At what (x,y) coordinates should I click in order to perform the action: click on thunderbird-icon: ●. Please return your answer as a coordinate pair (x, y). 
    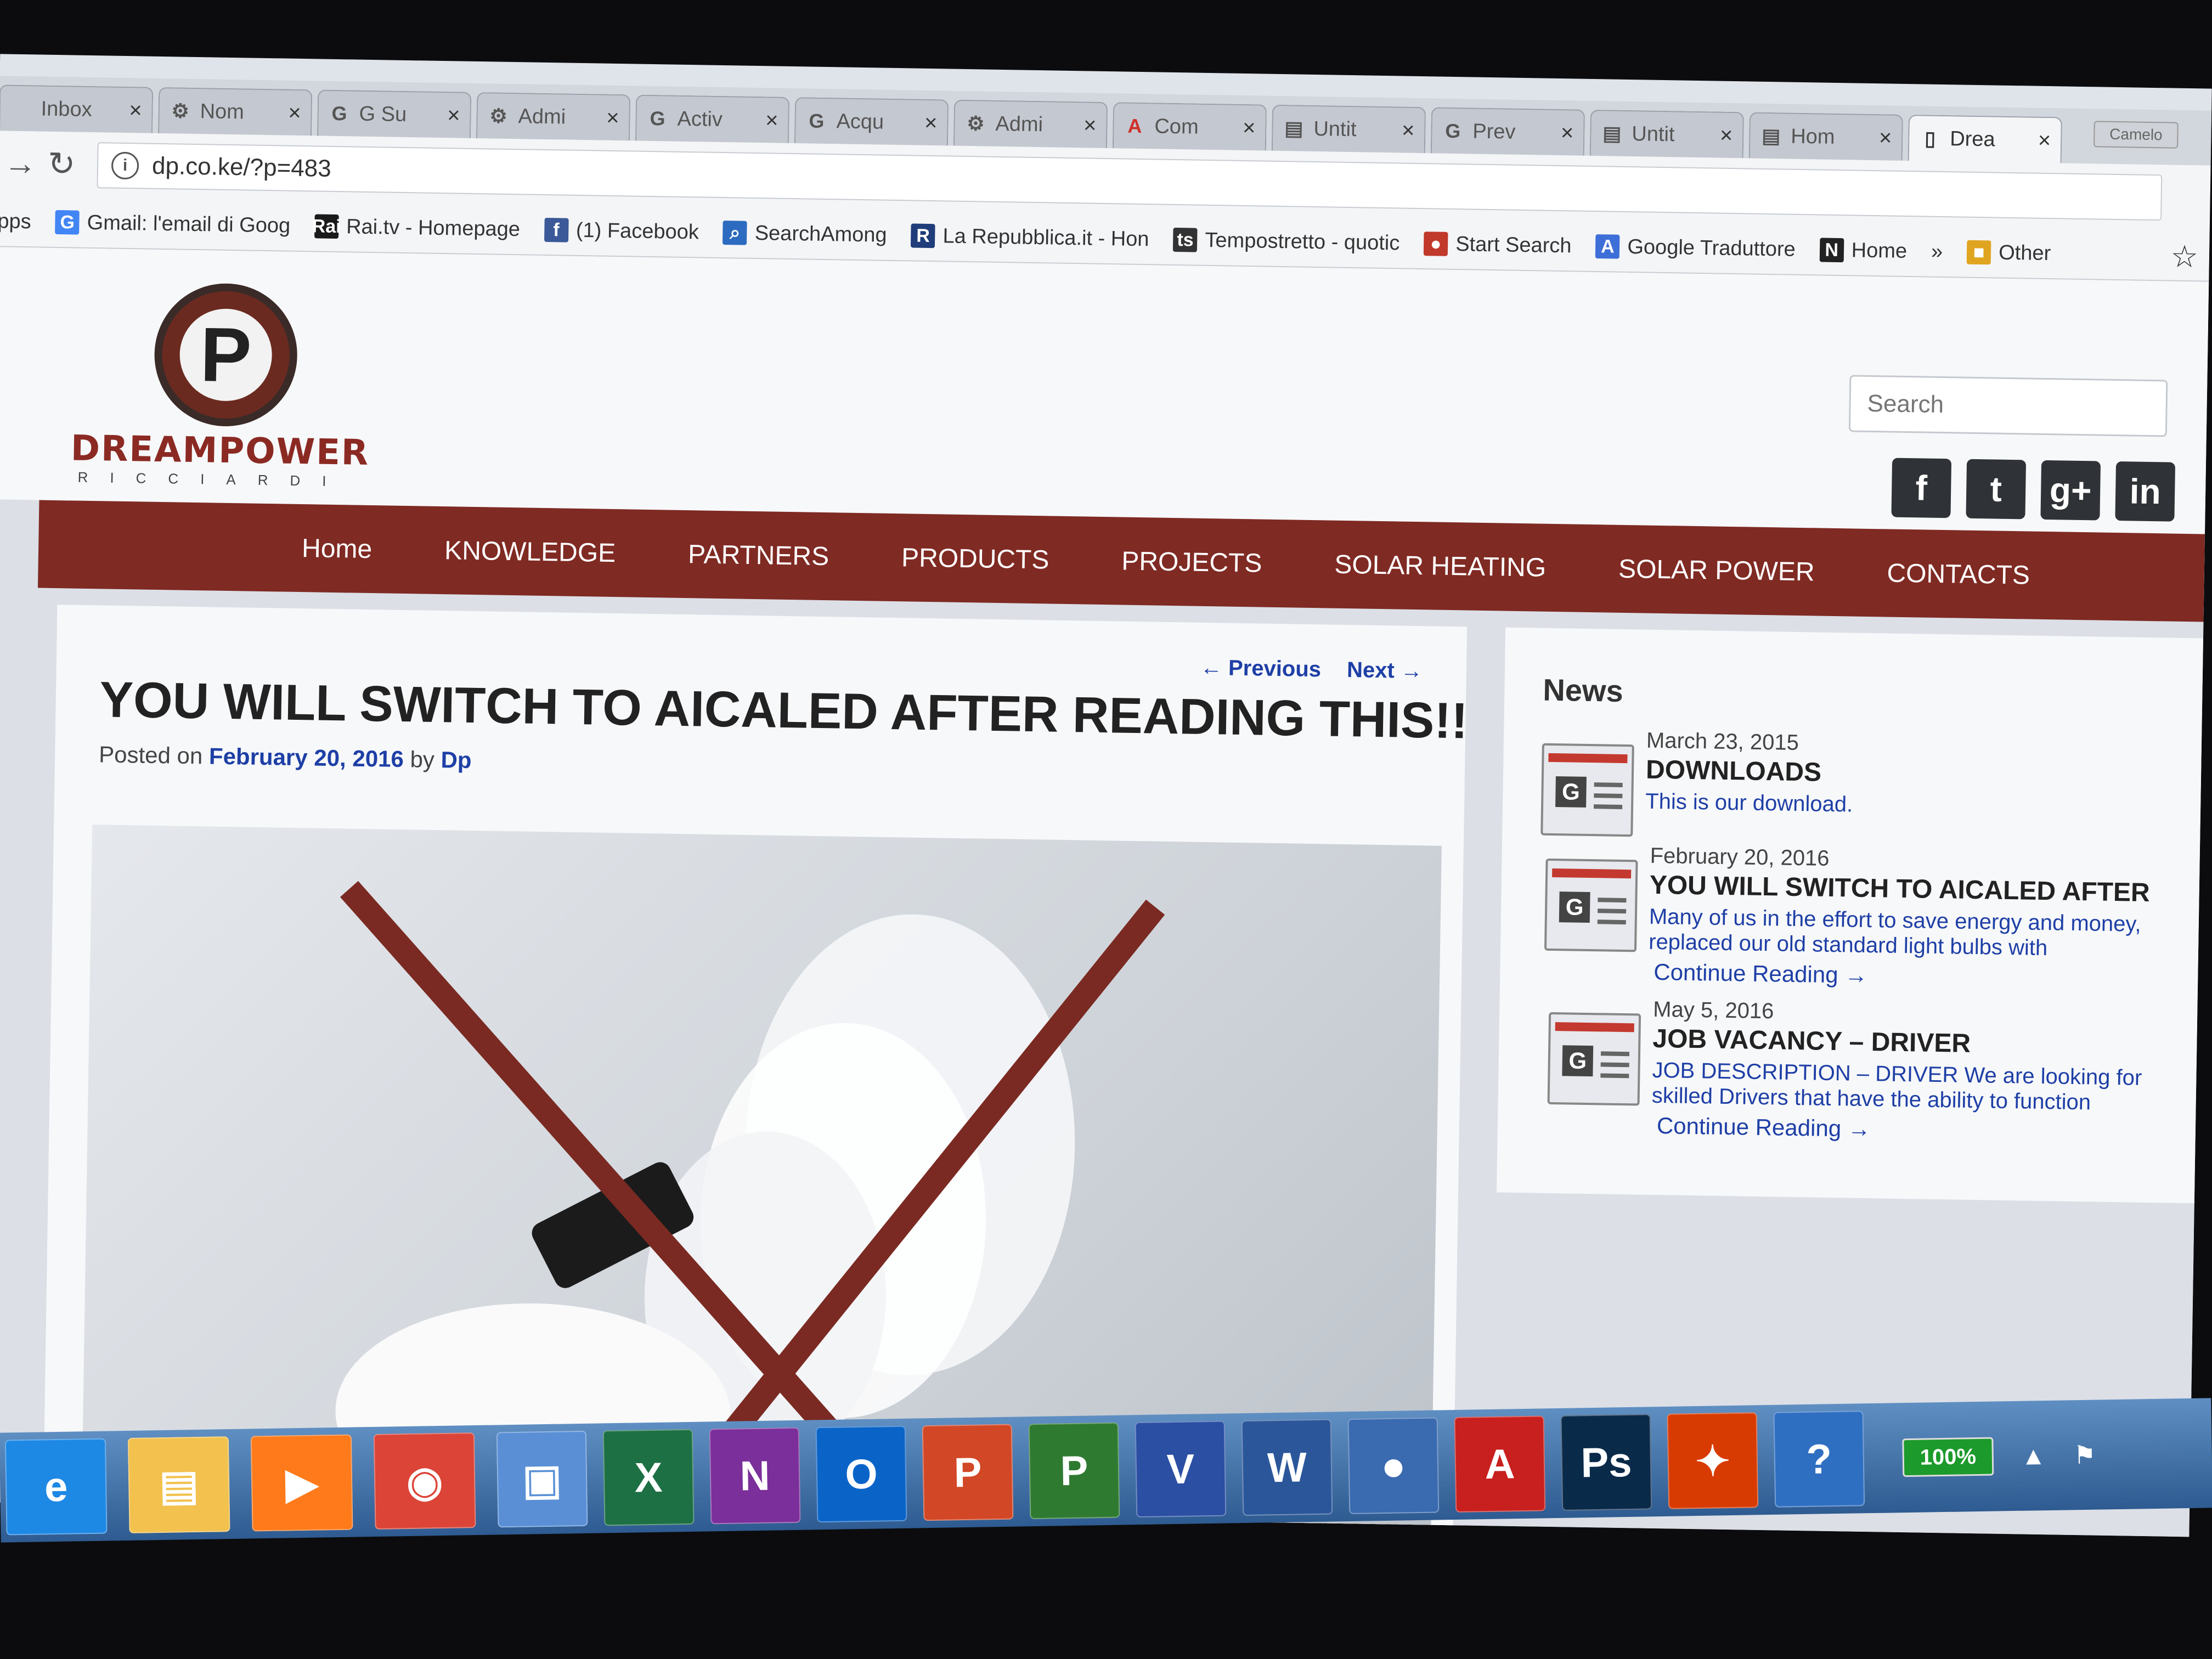
    Looking at the image, I should click on (1393, 1466).